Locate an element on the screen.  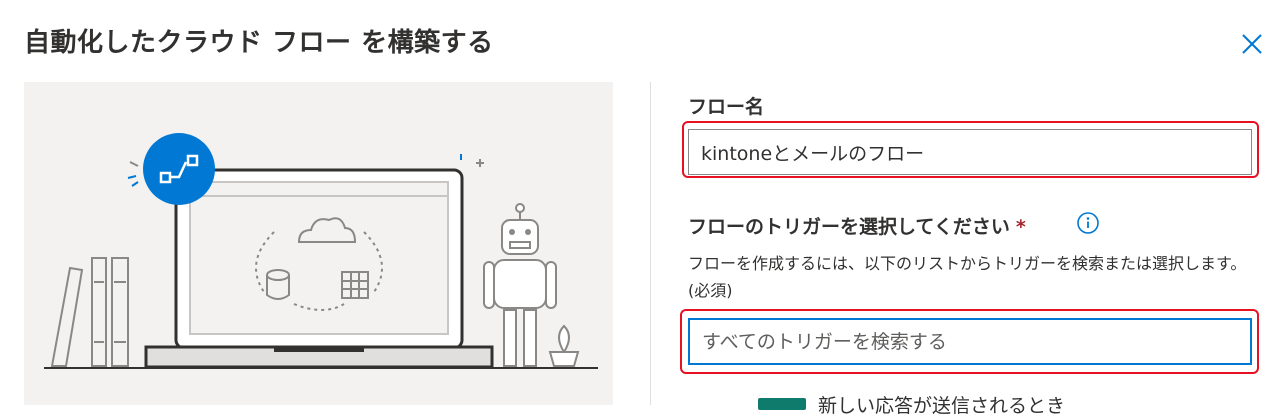
info-icon is located at coordinates (1088, 223).